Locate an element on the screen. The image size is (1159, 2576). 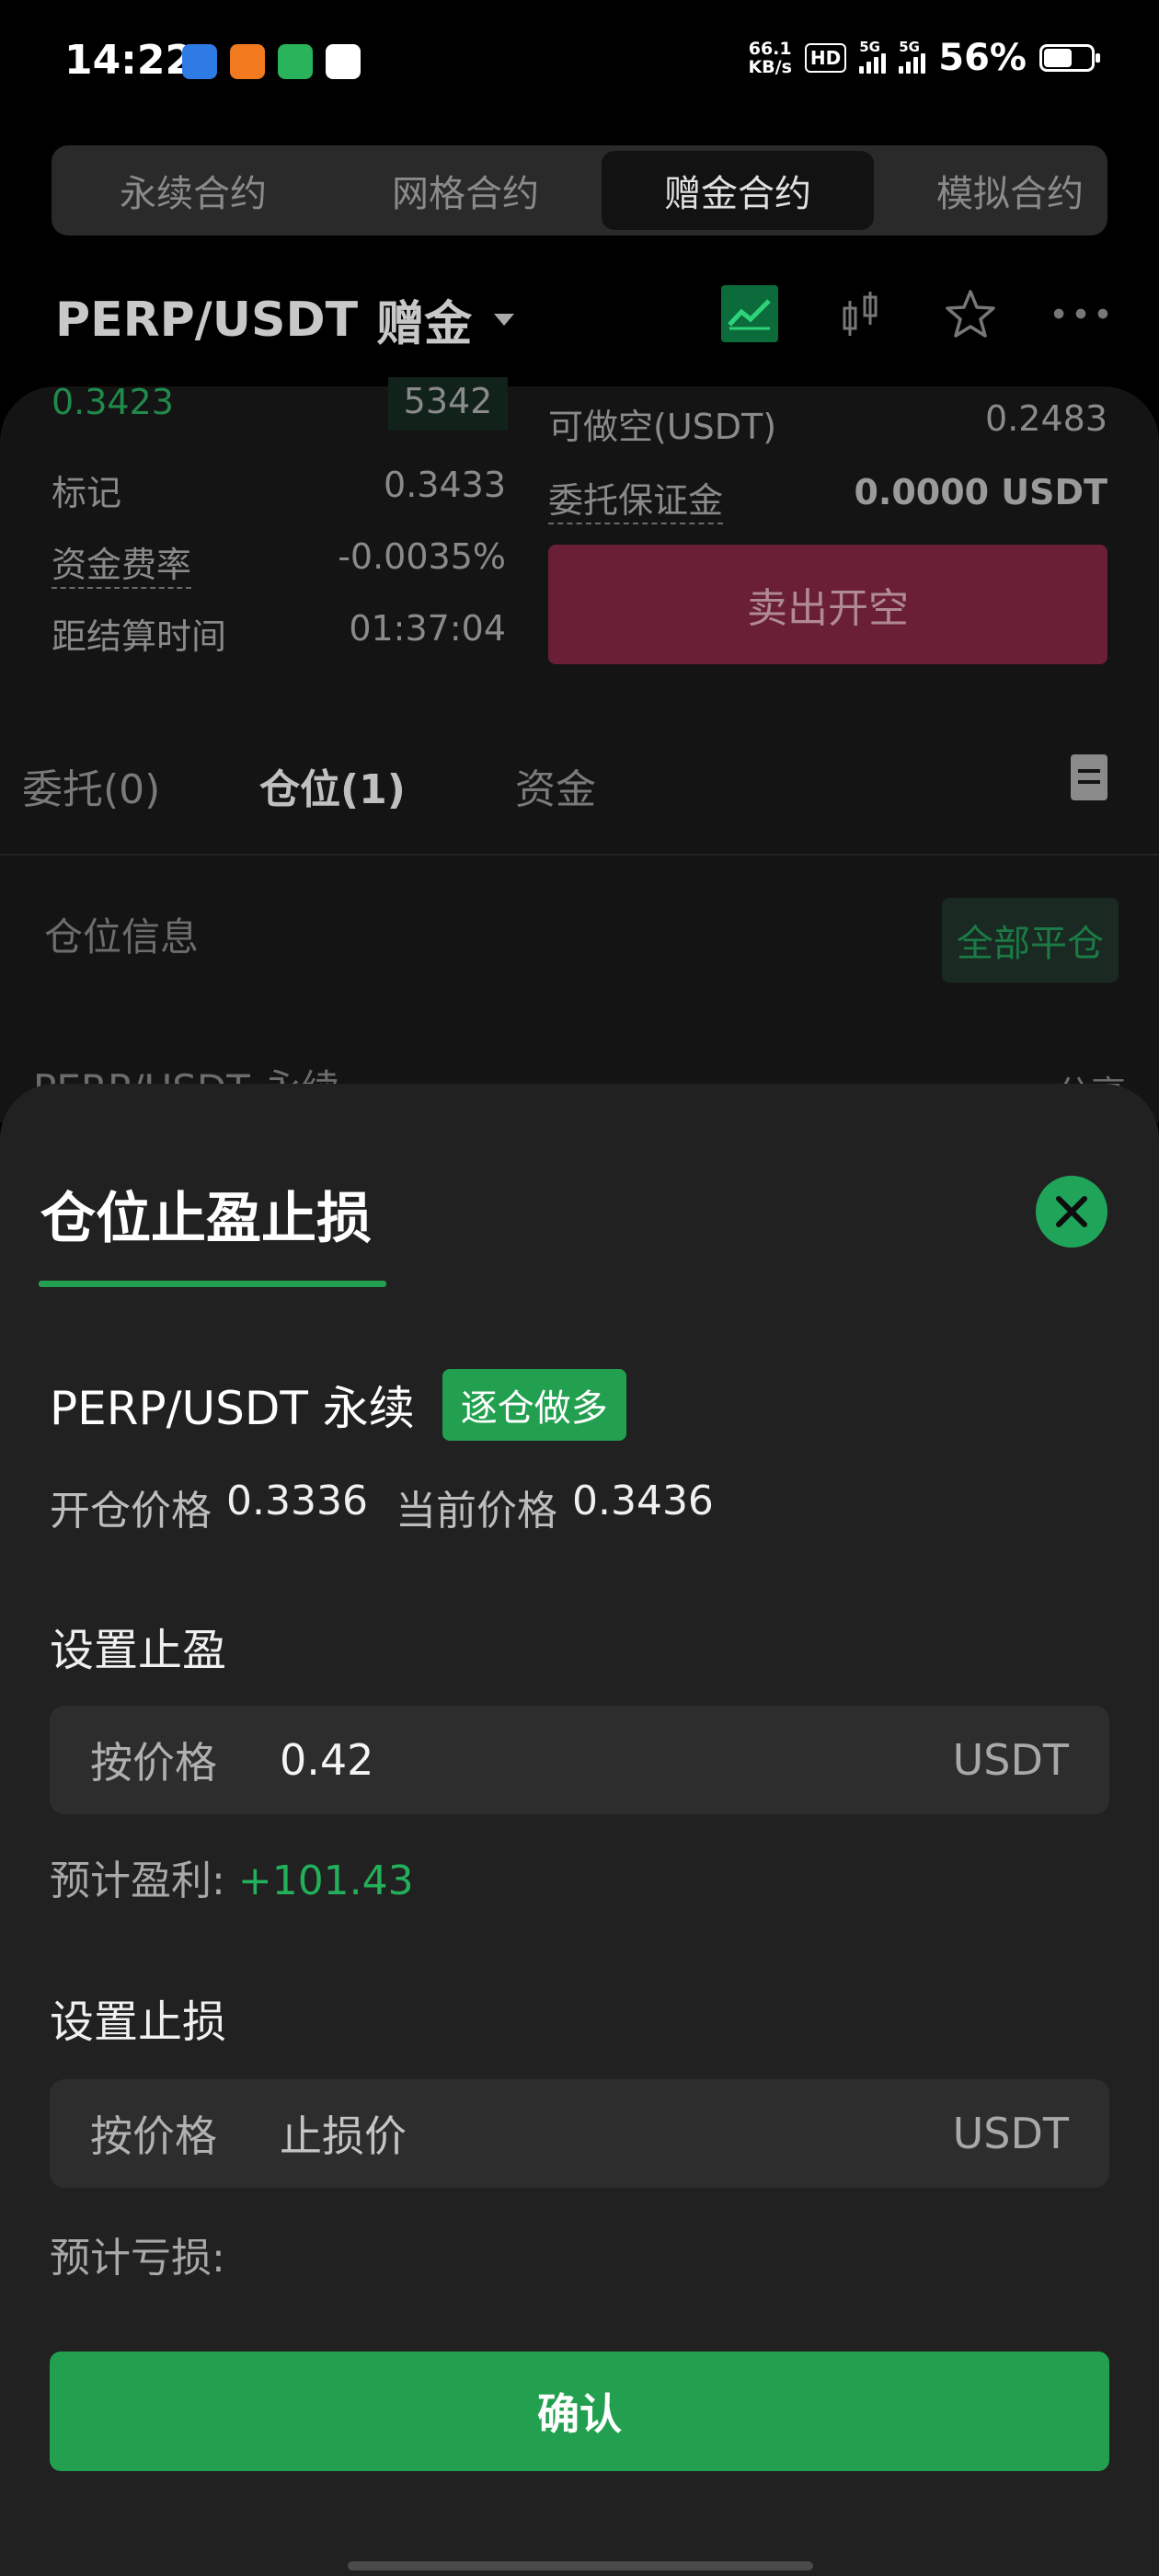
tp-price-value: 0.42 is located at coordinates (616, 1760).